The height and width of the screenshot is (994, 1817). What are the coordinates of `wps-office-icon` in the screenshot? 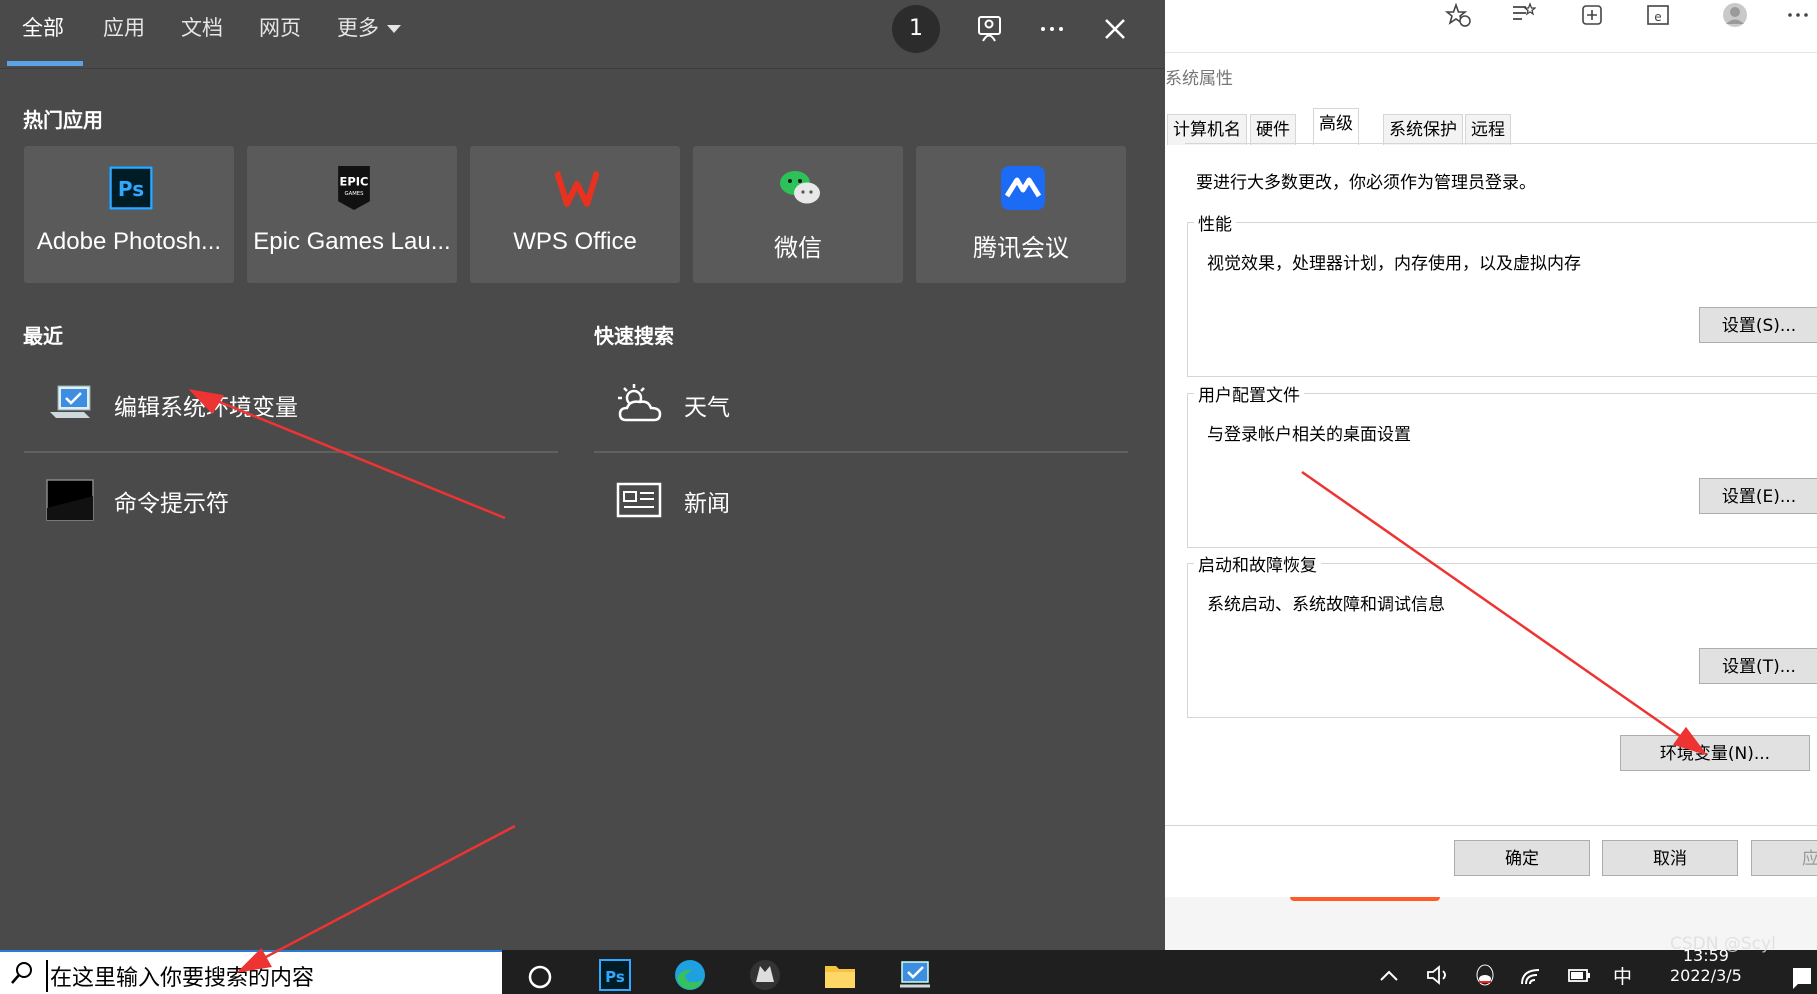 It's located at (577, 189).